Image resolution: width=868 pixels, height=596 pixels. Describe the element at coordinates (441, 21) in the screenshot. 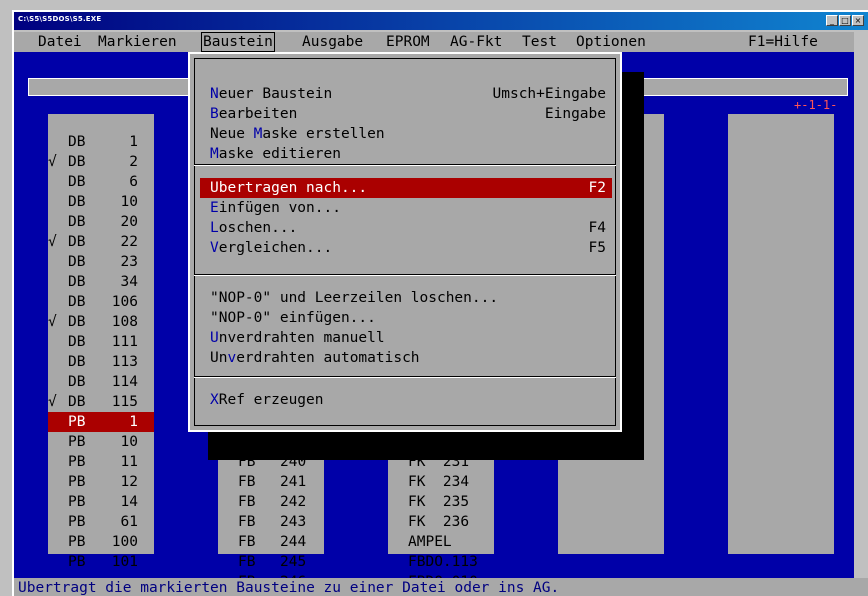

I see `title-bar: C:\S5\S5DOS\S5.EXE _ □ ×` at that location.